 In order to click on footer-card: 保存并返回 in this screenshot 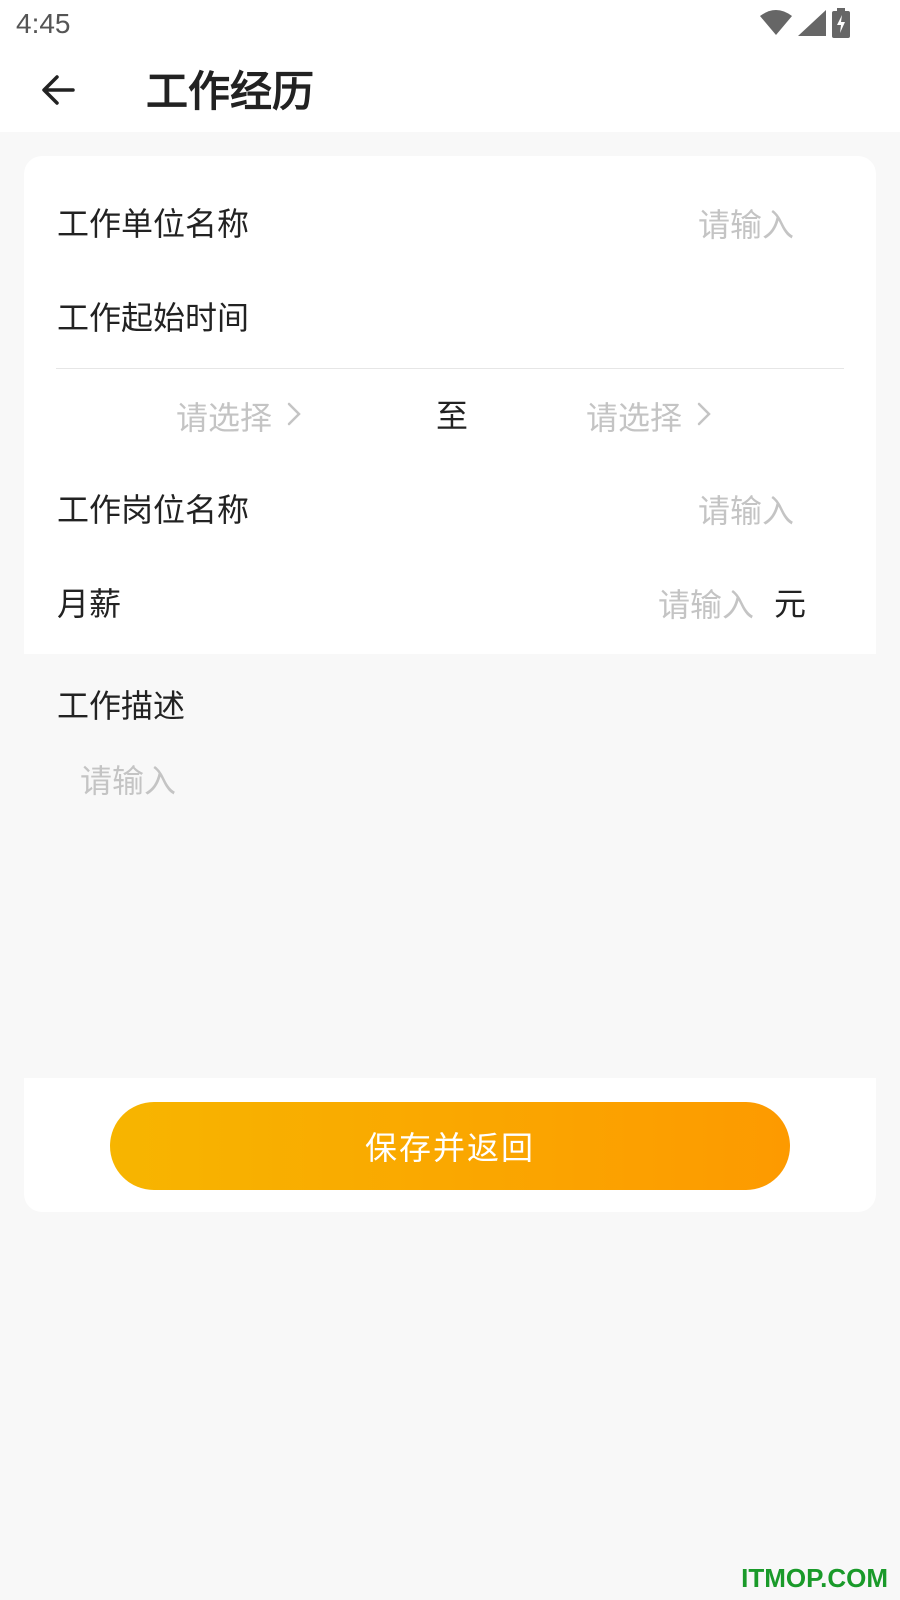, I will do `click(450, 1145)`.